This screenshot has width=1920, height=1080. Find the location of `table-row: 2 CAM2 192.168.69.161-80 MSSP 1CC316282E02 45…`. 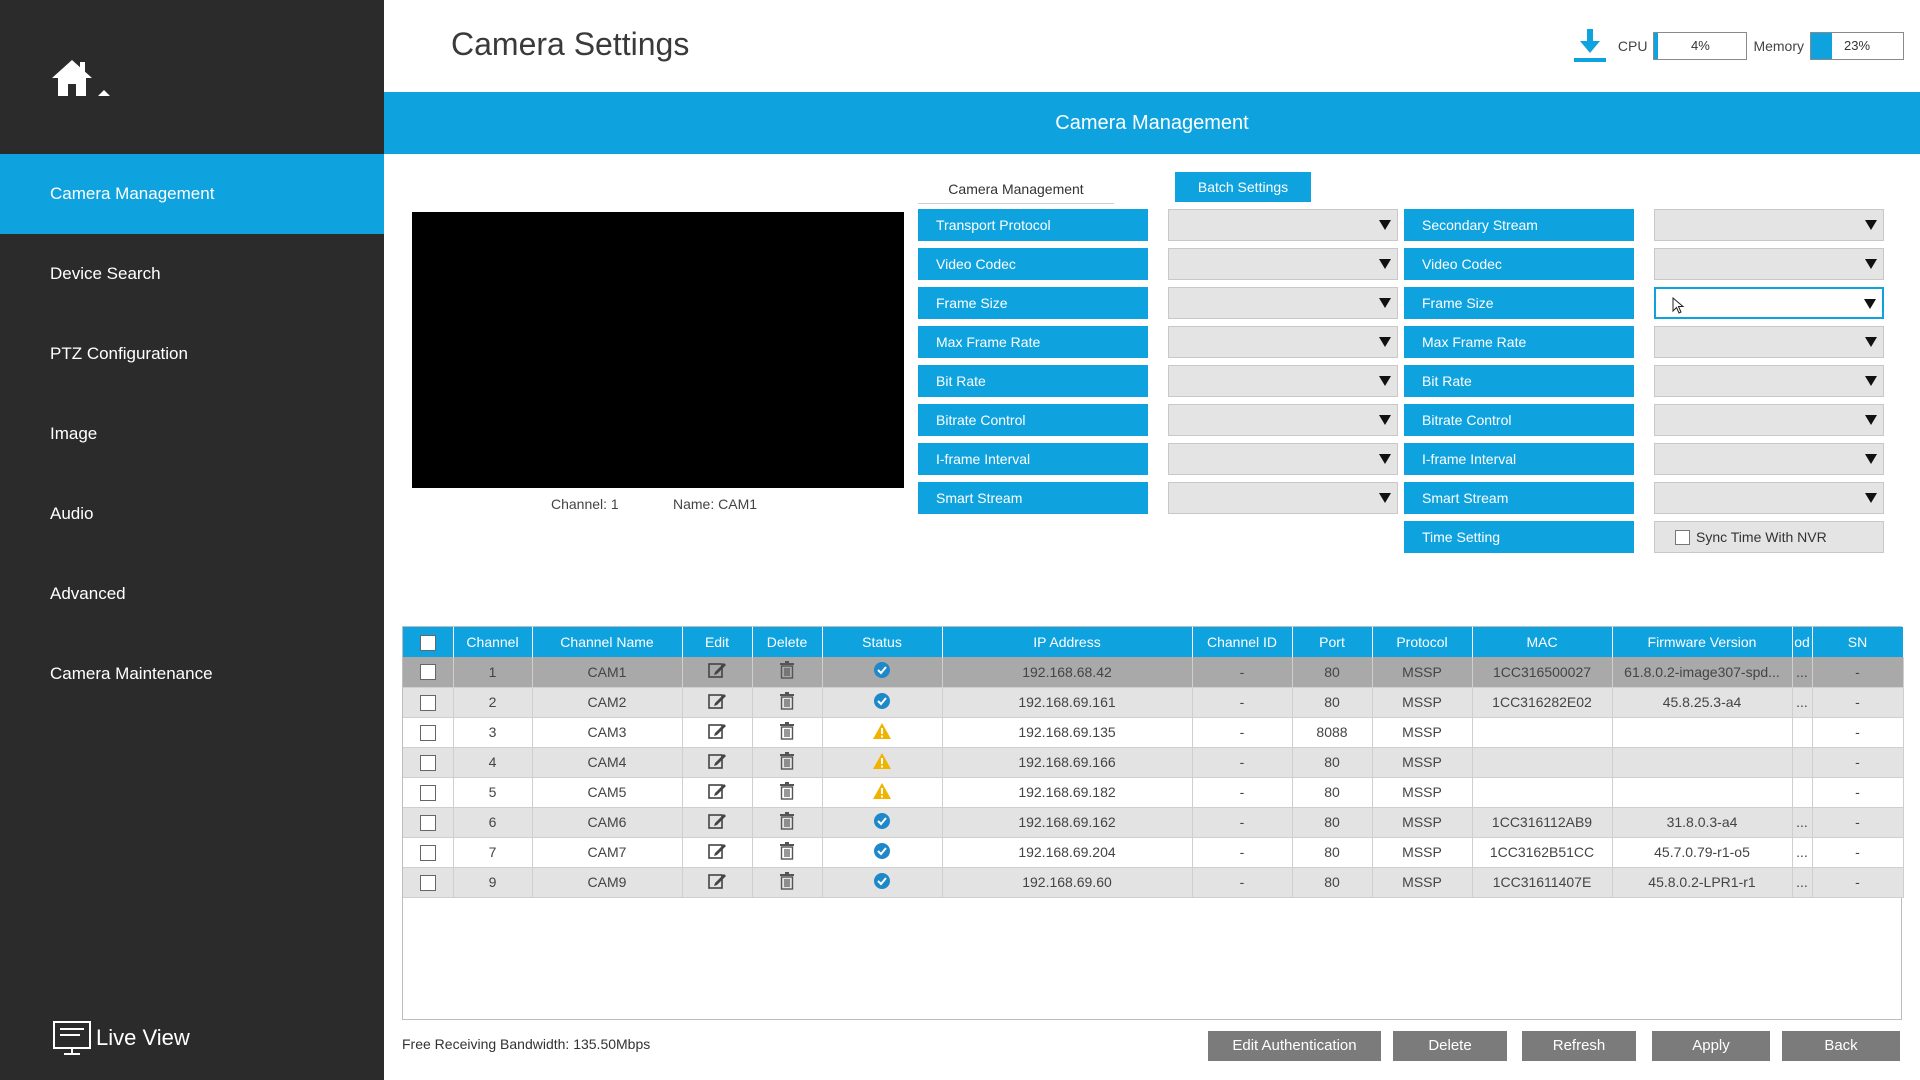

table-row: 2 CAM2 192.168.69.161-80 MSSP 1CC316282E02 45… is located at coordinates (1153, 702).